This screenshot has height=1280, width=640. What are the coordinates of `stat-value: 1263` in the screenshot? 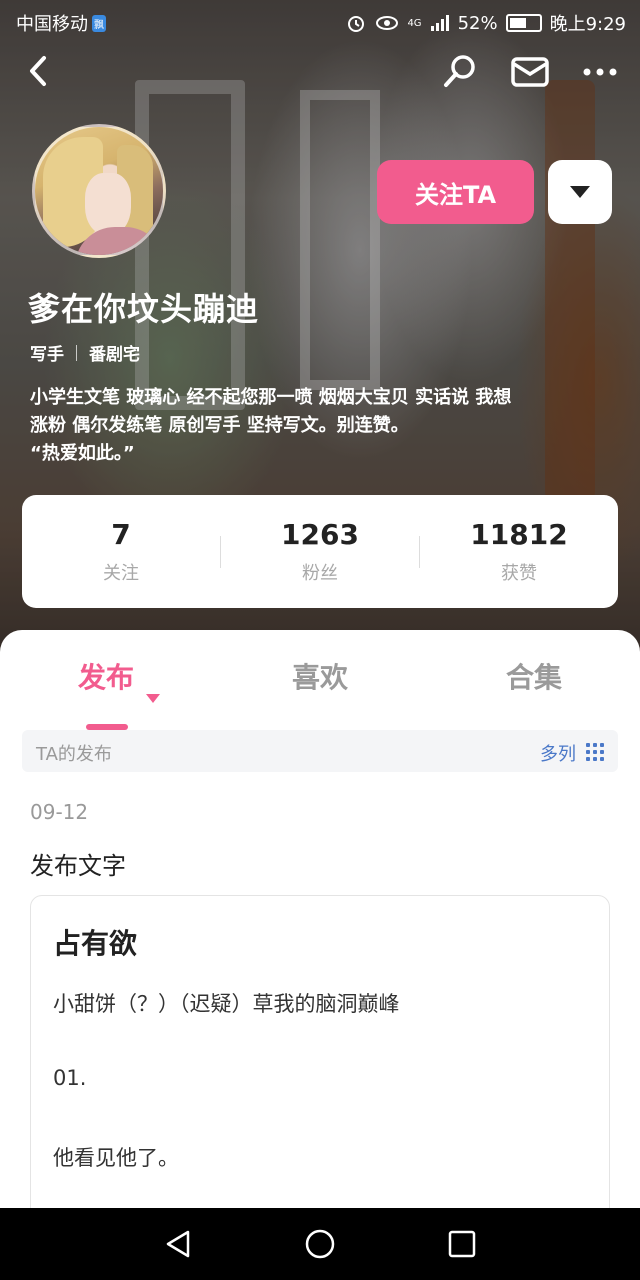 It's located at (320, 534).